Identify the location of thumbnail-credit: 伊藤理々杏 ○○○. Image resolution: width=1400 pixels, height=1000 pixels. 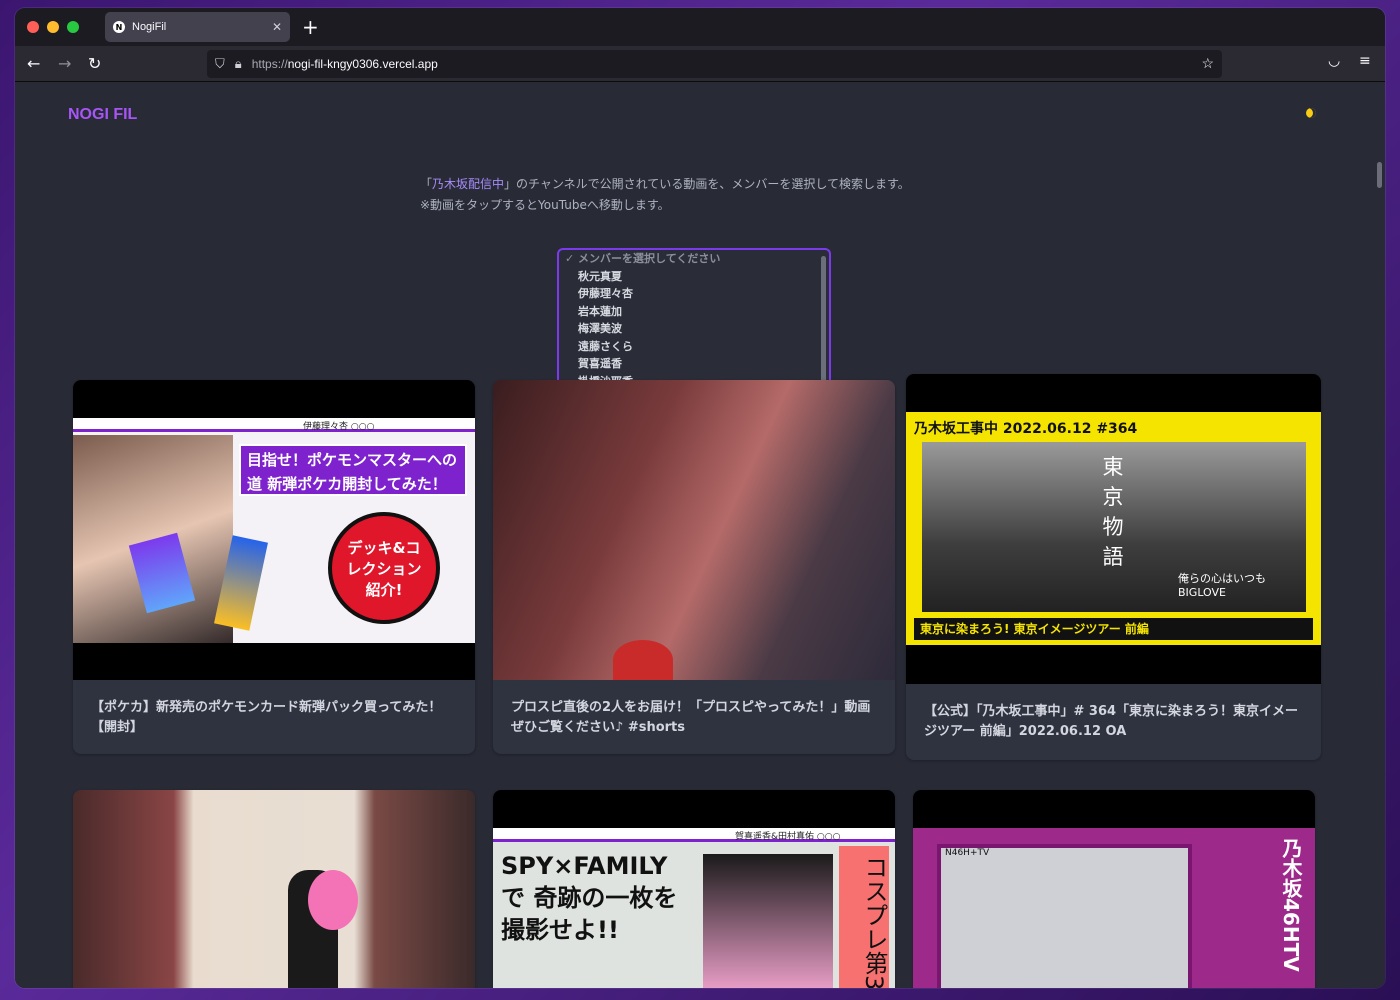
(339, 427).